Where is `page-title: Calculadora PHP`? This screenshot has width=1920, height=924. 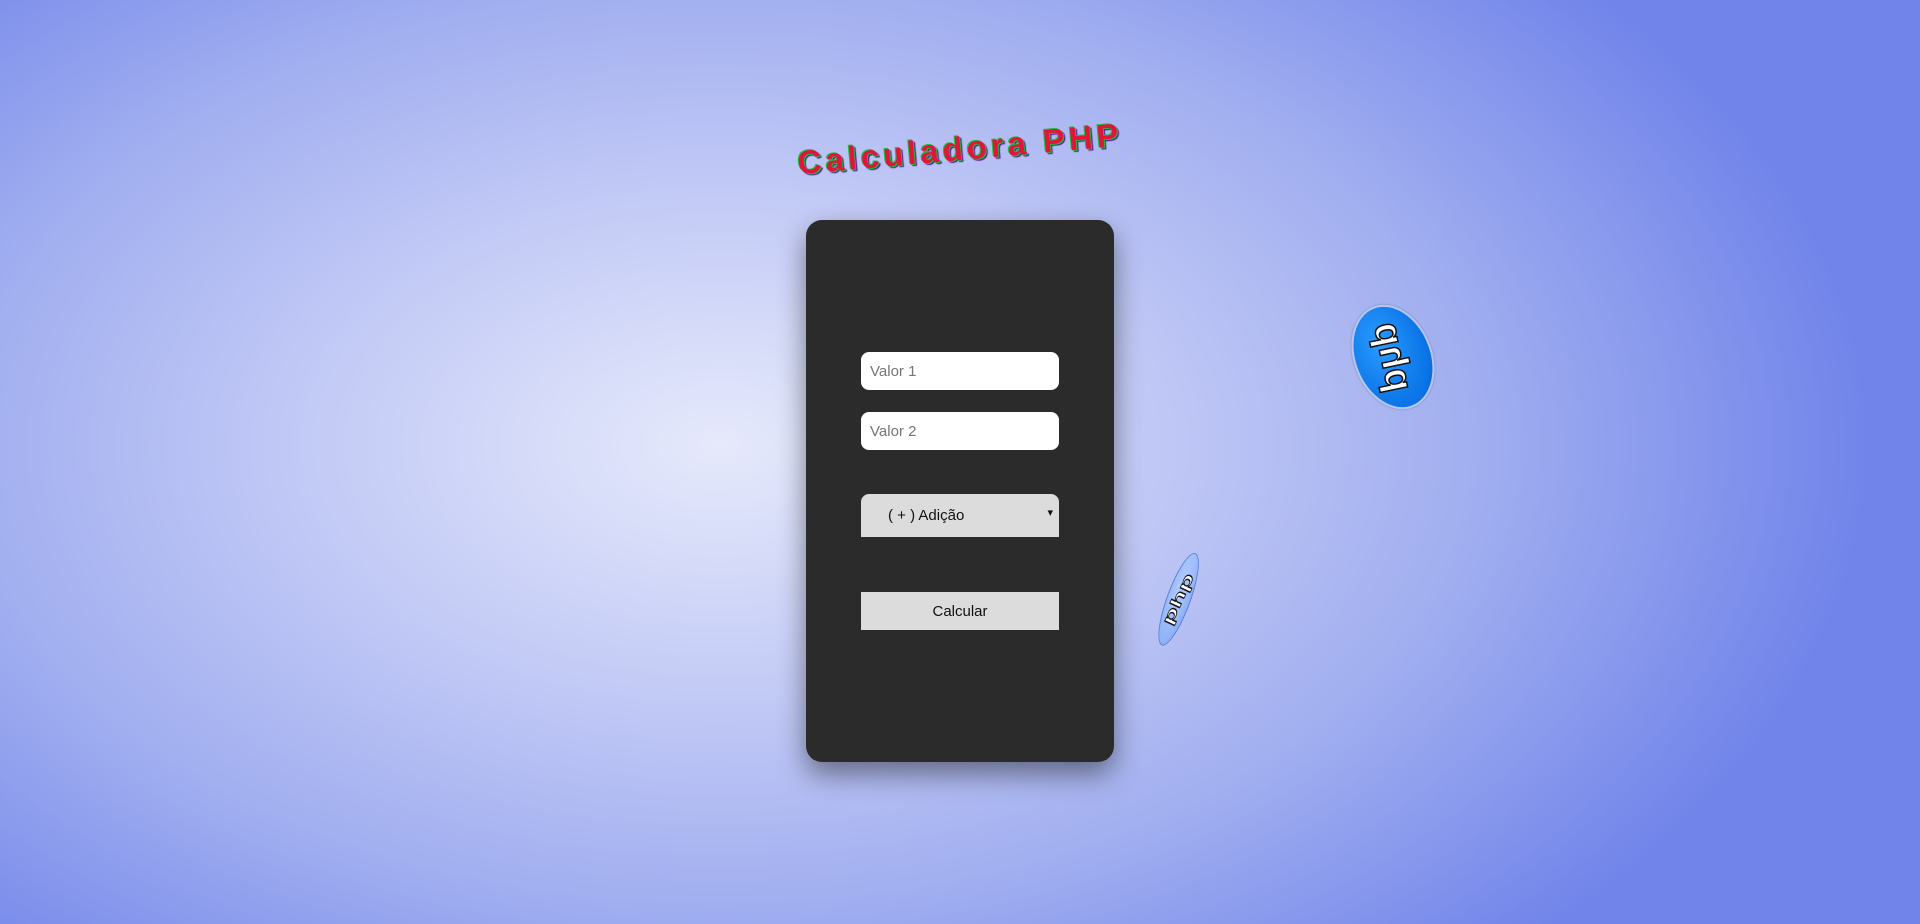
page-title: Calculadora PHP is located at coordinates (959, 148).